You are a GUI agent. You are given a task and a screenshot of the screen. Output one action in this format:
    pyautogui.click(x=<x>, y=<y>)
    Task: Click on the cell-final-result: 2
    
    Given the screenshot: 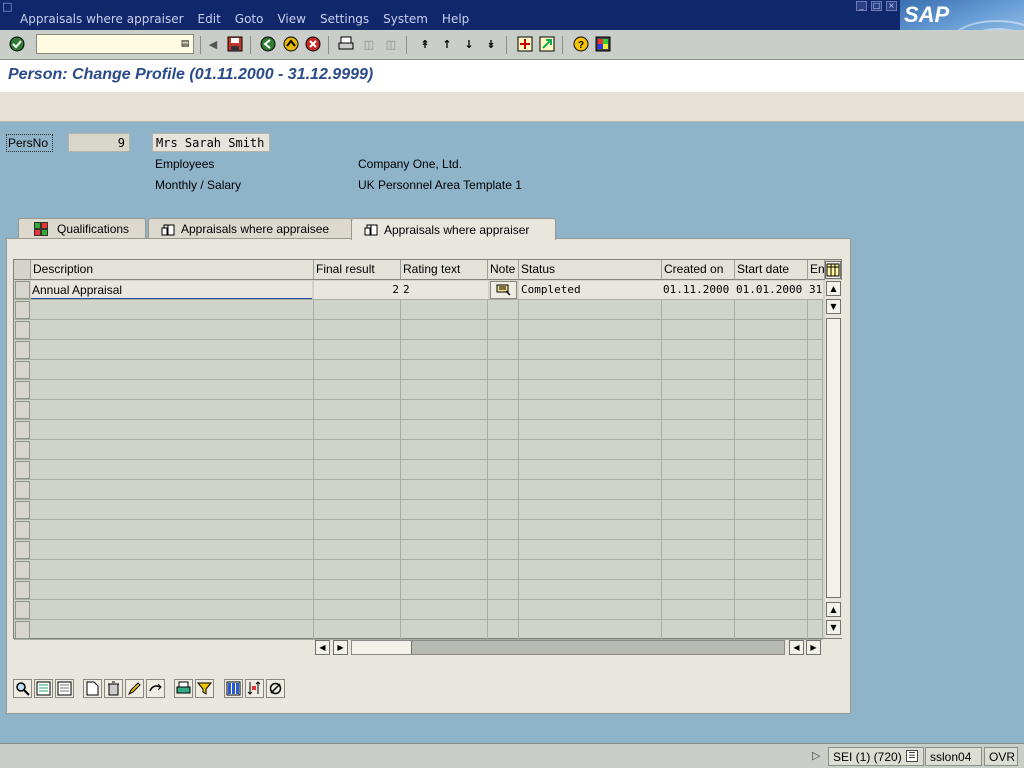 What is the action you would take?
    pyautogui.click(x=357, y=290)
    